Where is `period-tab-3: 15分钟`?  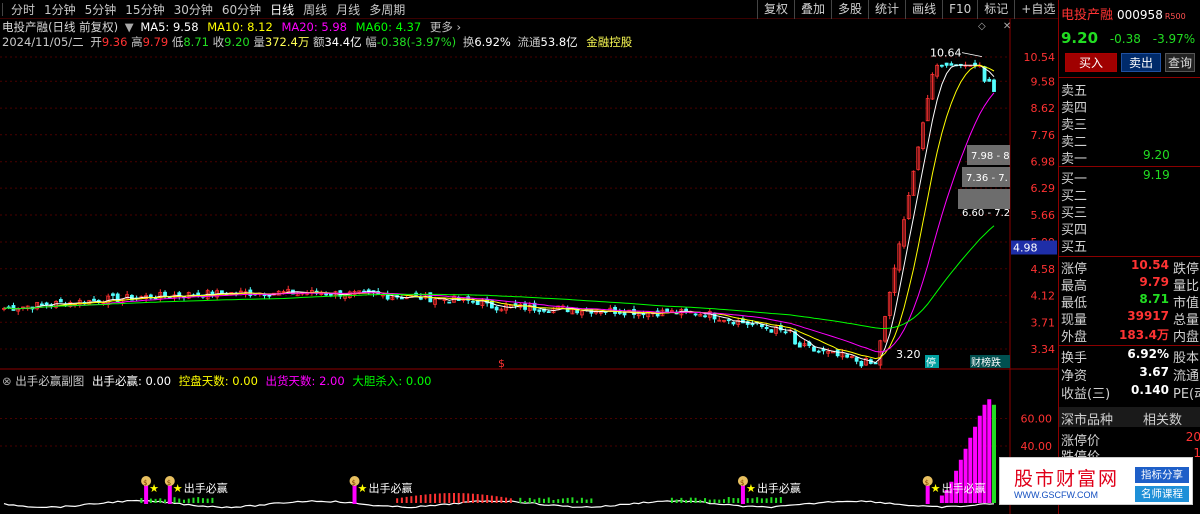
period-tab-3: 15分钟 is located at coordinates (145, 9).